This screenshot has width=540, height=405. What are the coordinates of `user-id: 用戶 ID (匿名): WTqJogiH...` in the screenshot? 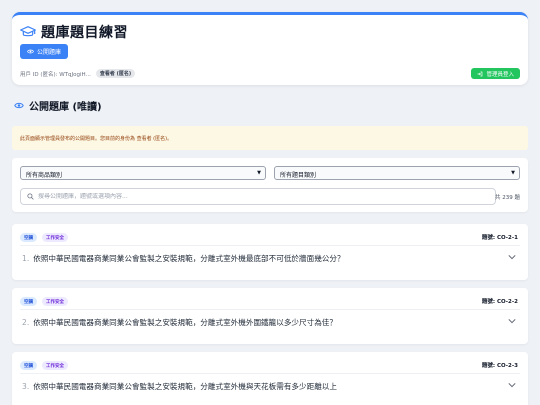 It's located at (55, 74).